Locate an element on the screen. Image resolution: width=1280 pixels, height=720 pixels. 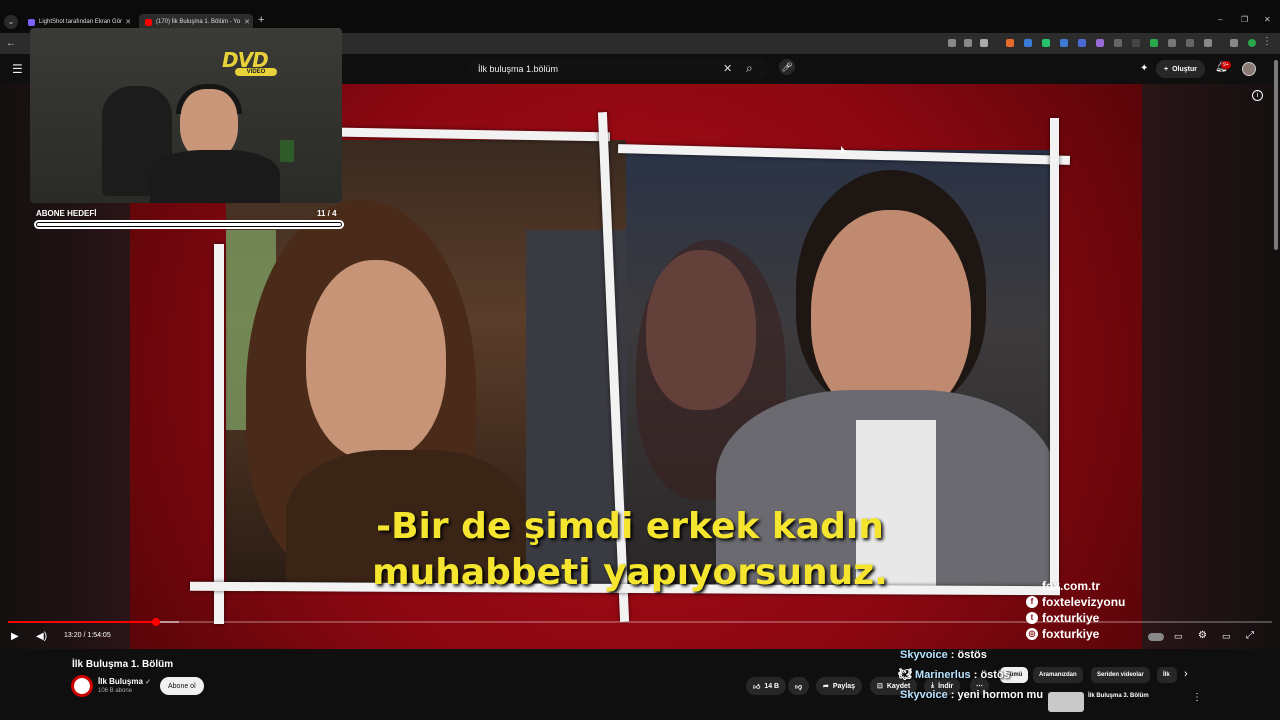
chat-message: Skyvoice : östös is located at coordinates (943, 655).